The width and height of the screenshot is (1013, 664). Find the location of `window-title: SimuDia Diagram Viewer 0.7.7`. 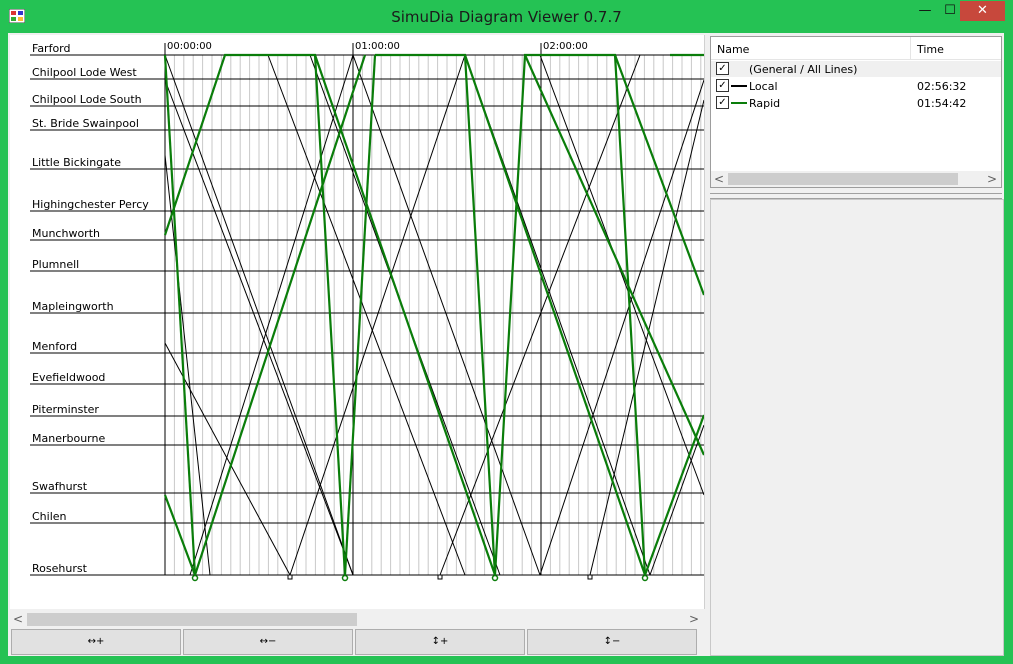

window-title: SimuDia Diagram Viewer 0.7.7 is located at coordinates (506, 17).